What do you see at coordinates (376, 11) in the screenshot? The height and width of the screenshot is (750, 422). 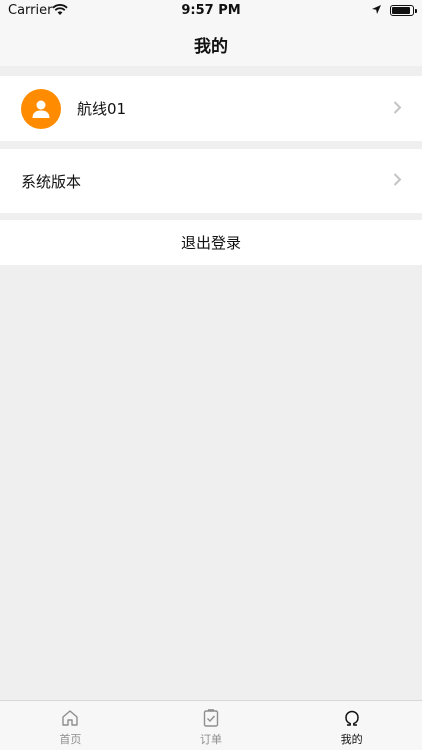 I see `location-arrow-icon` at bounding box center [376, 11].